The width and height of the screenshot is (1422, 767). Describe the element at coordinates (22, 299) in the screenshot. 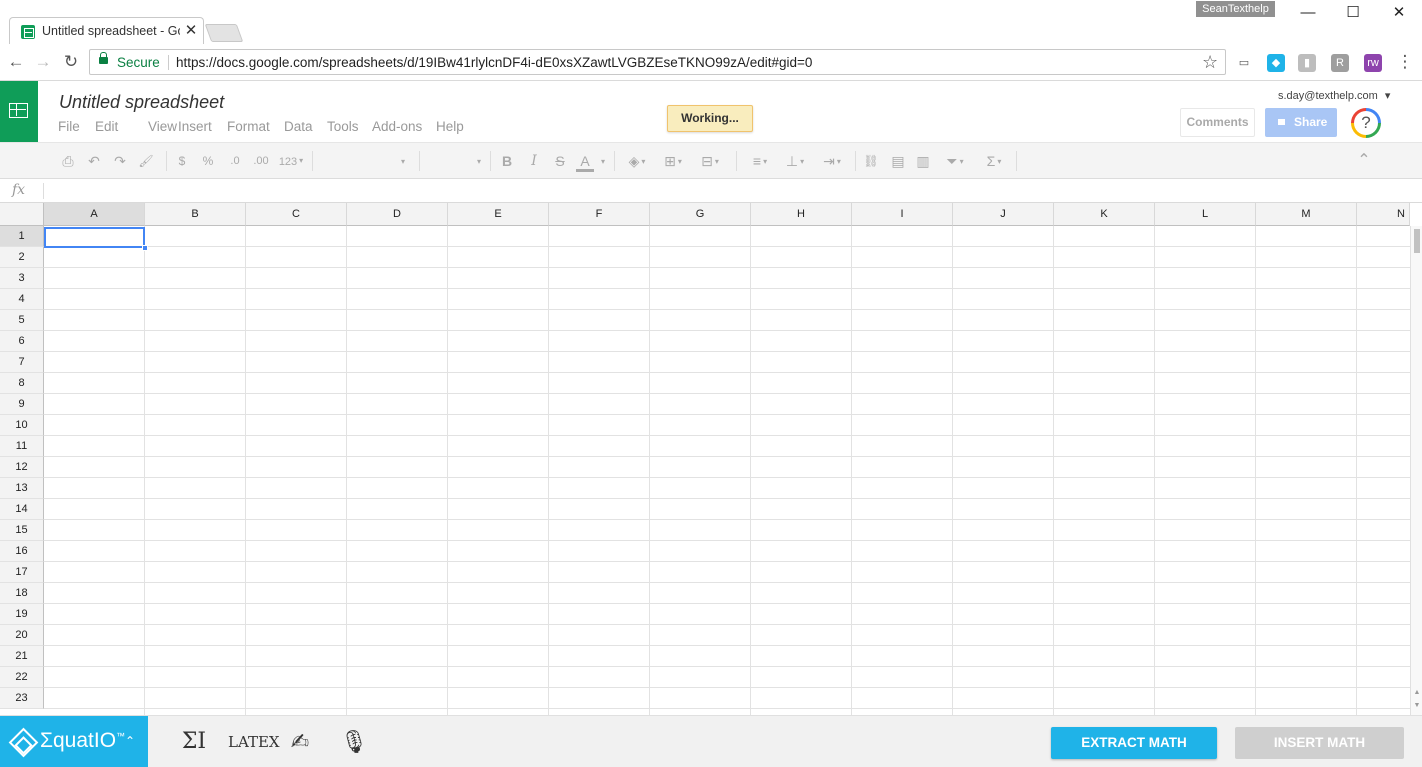

I see `row-header-4: 4` at that location.